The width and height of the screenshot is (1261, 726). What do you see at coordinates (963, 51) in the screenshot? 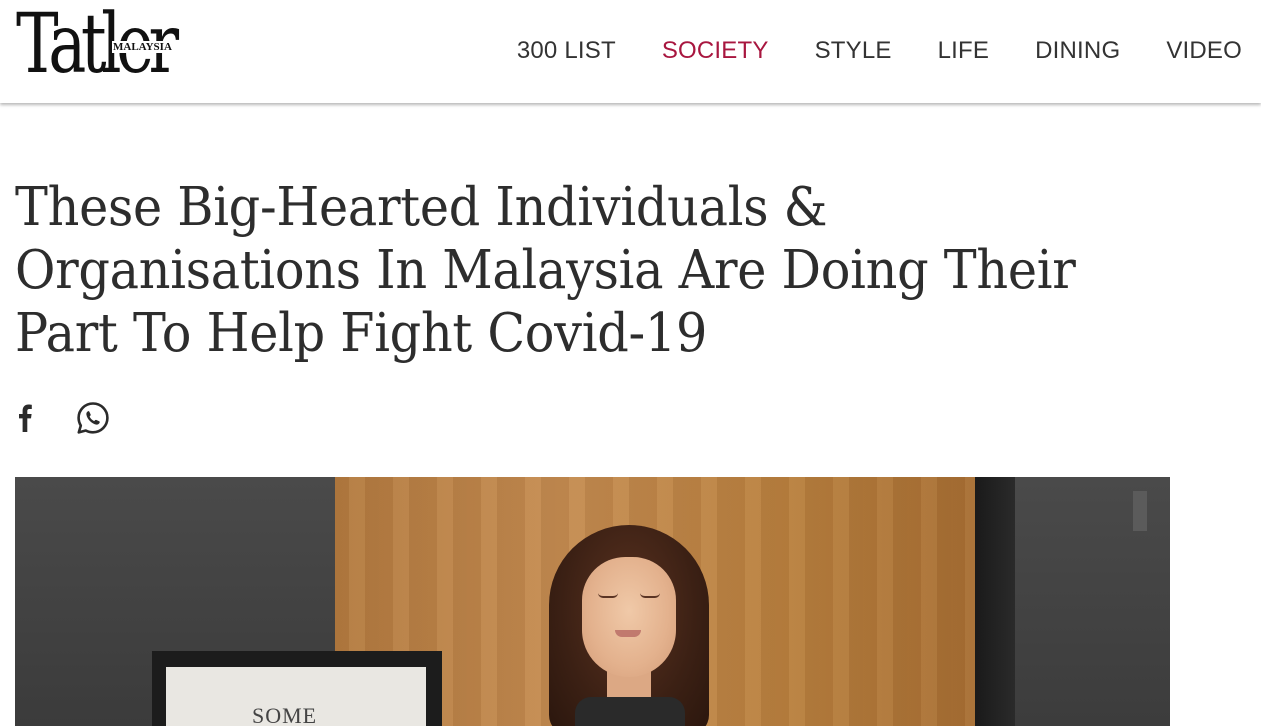
I see `nav-item-life: LIFE` at bounding box center [963, 51].